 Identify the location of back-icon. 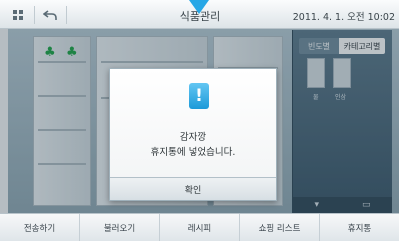
(50, 15).